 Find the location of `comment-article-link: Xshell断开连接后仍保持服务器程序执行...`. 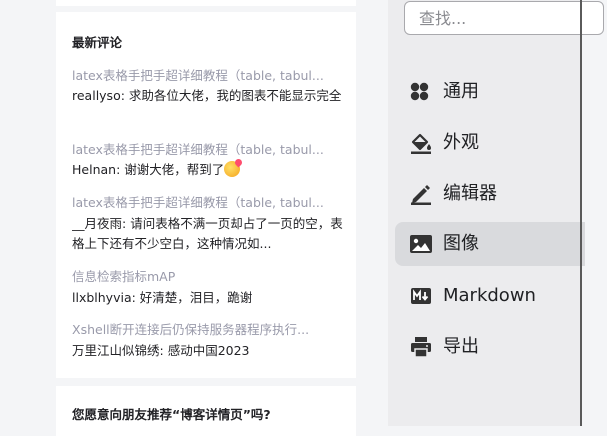

comment-article-link: Xshell断开连接后仍保持服务器程序执行... is located at coordinates (207, 328).